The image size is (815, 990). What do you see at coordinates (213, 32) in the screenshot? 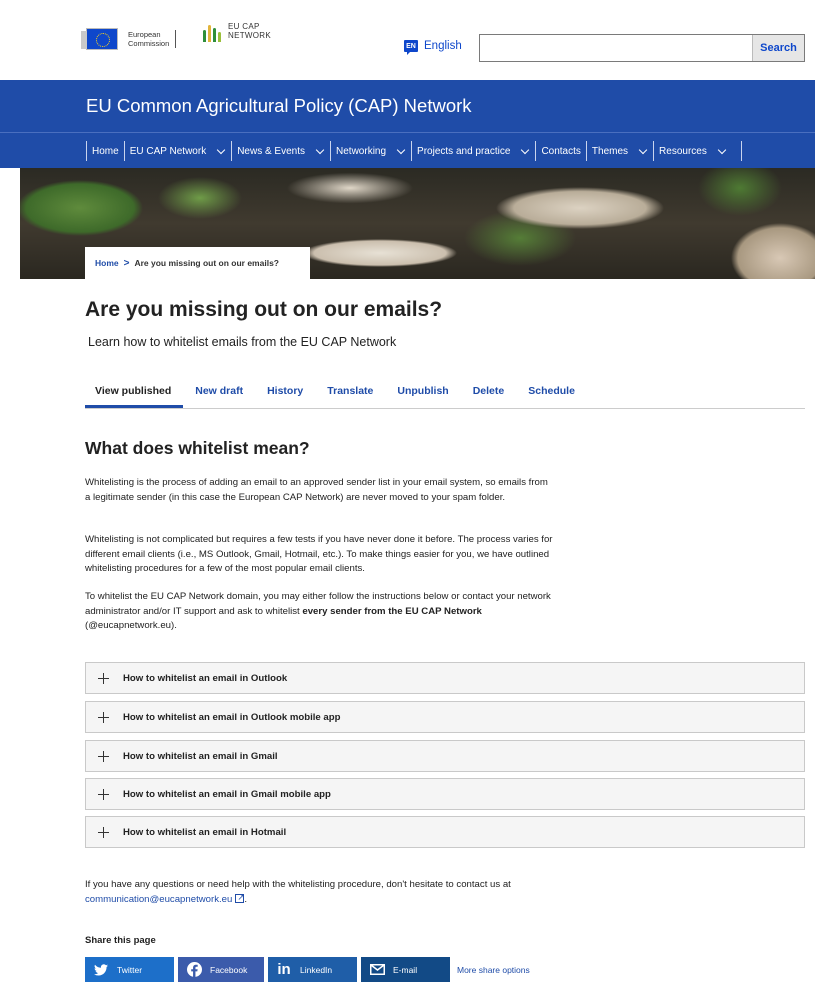
I see `cap-sprout-icon` at bounding box center [213, 32].